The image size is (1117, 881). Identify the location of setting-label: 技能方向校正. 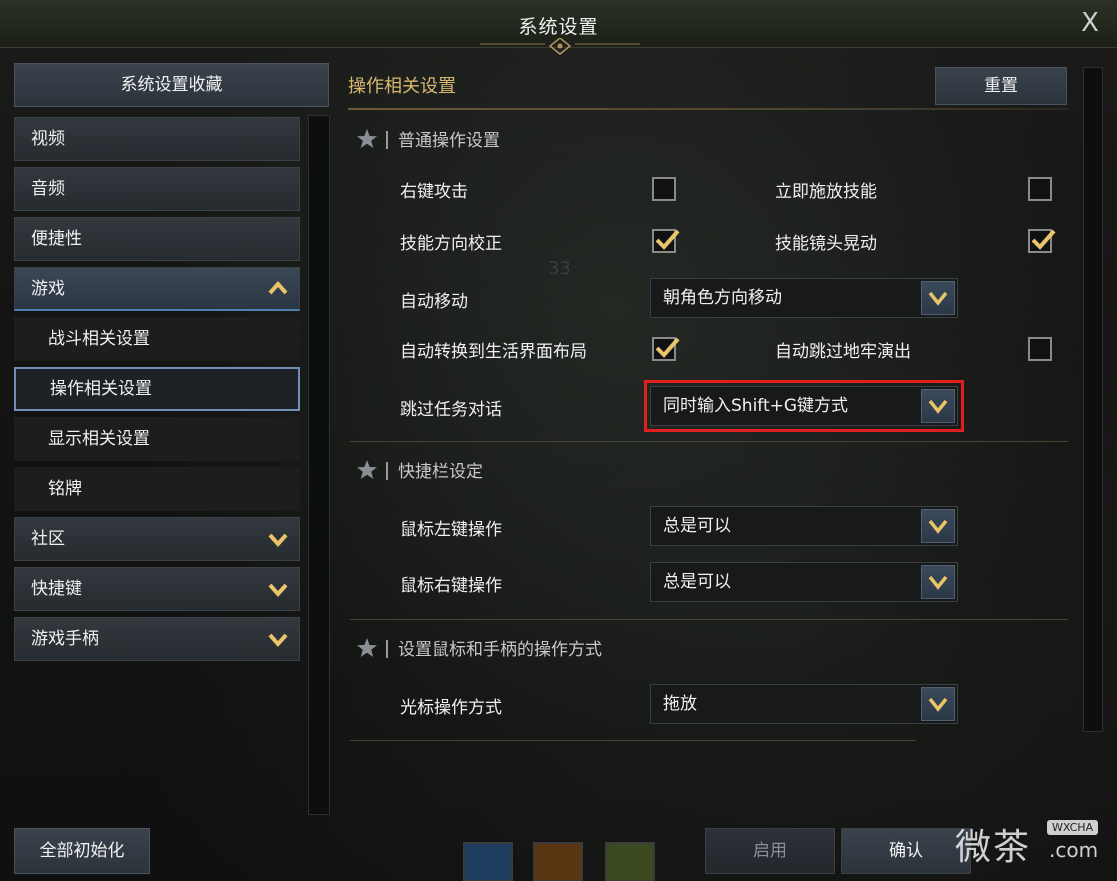
(451, 244).